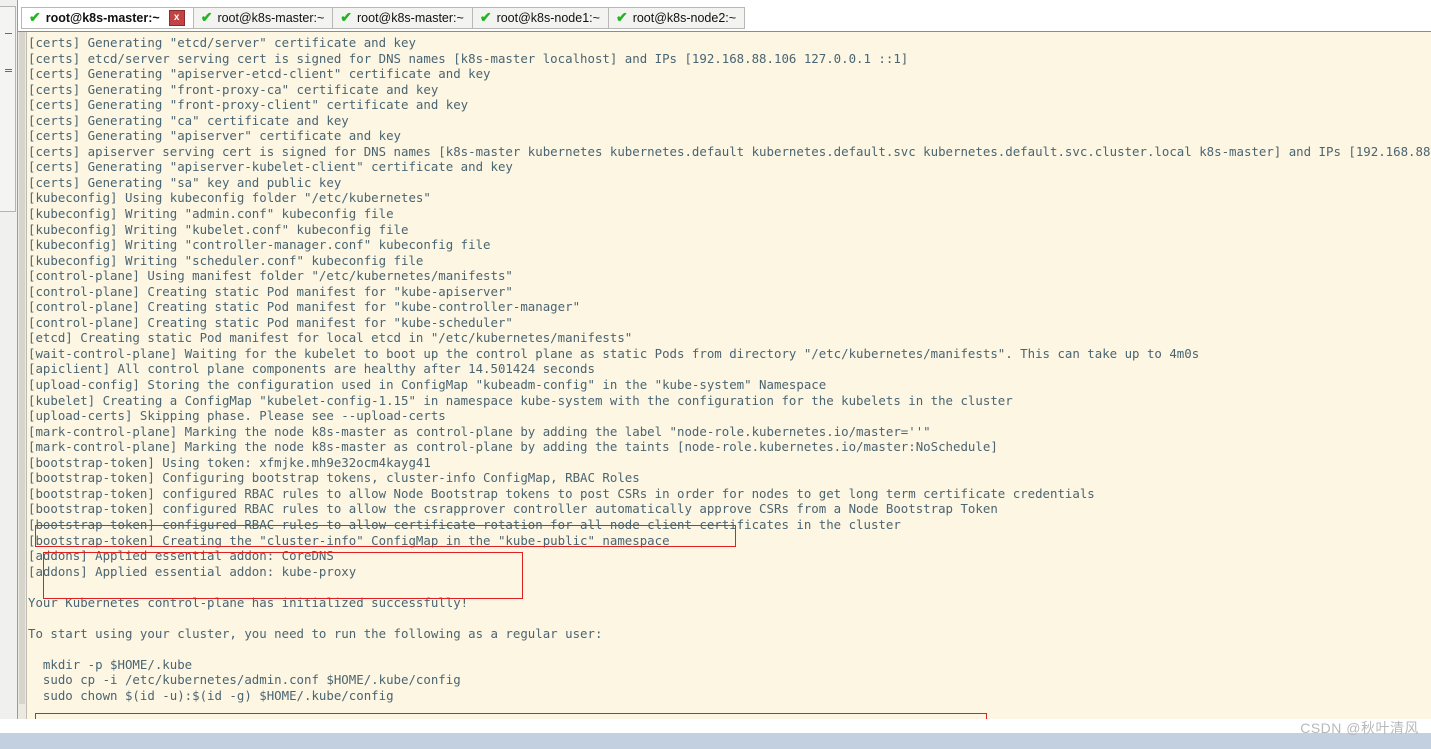  I want to click on tab-3: ✔ root@k8s-node1:~, so click(539, 18).